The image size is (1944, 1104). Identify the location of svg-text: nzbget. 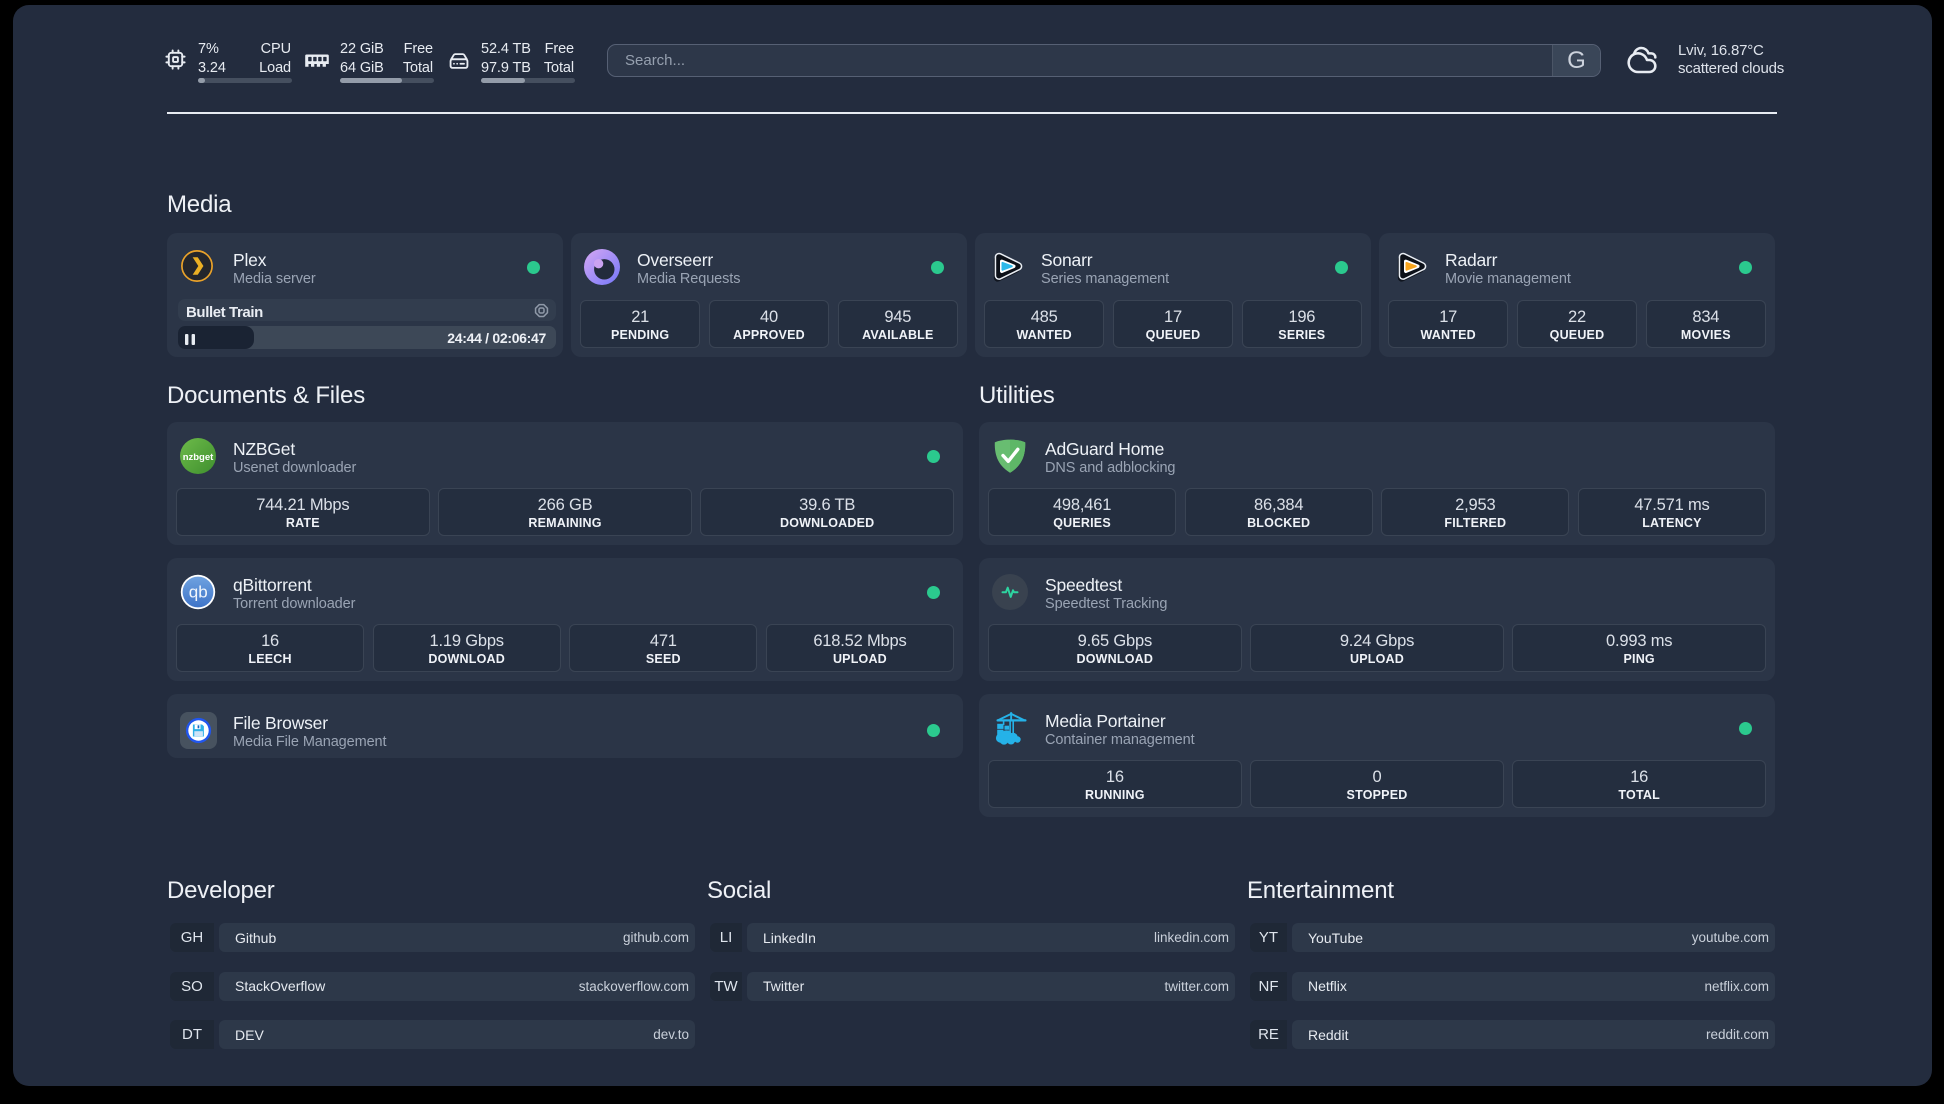
(198, 457).